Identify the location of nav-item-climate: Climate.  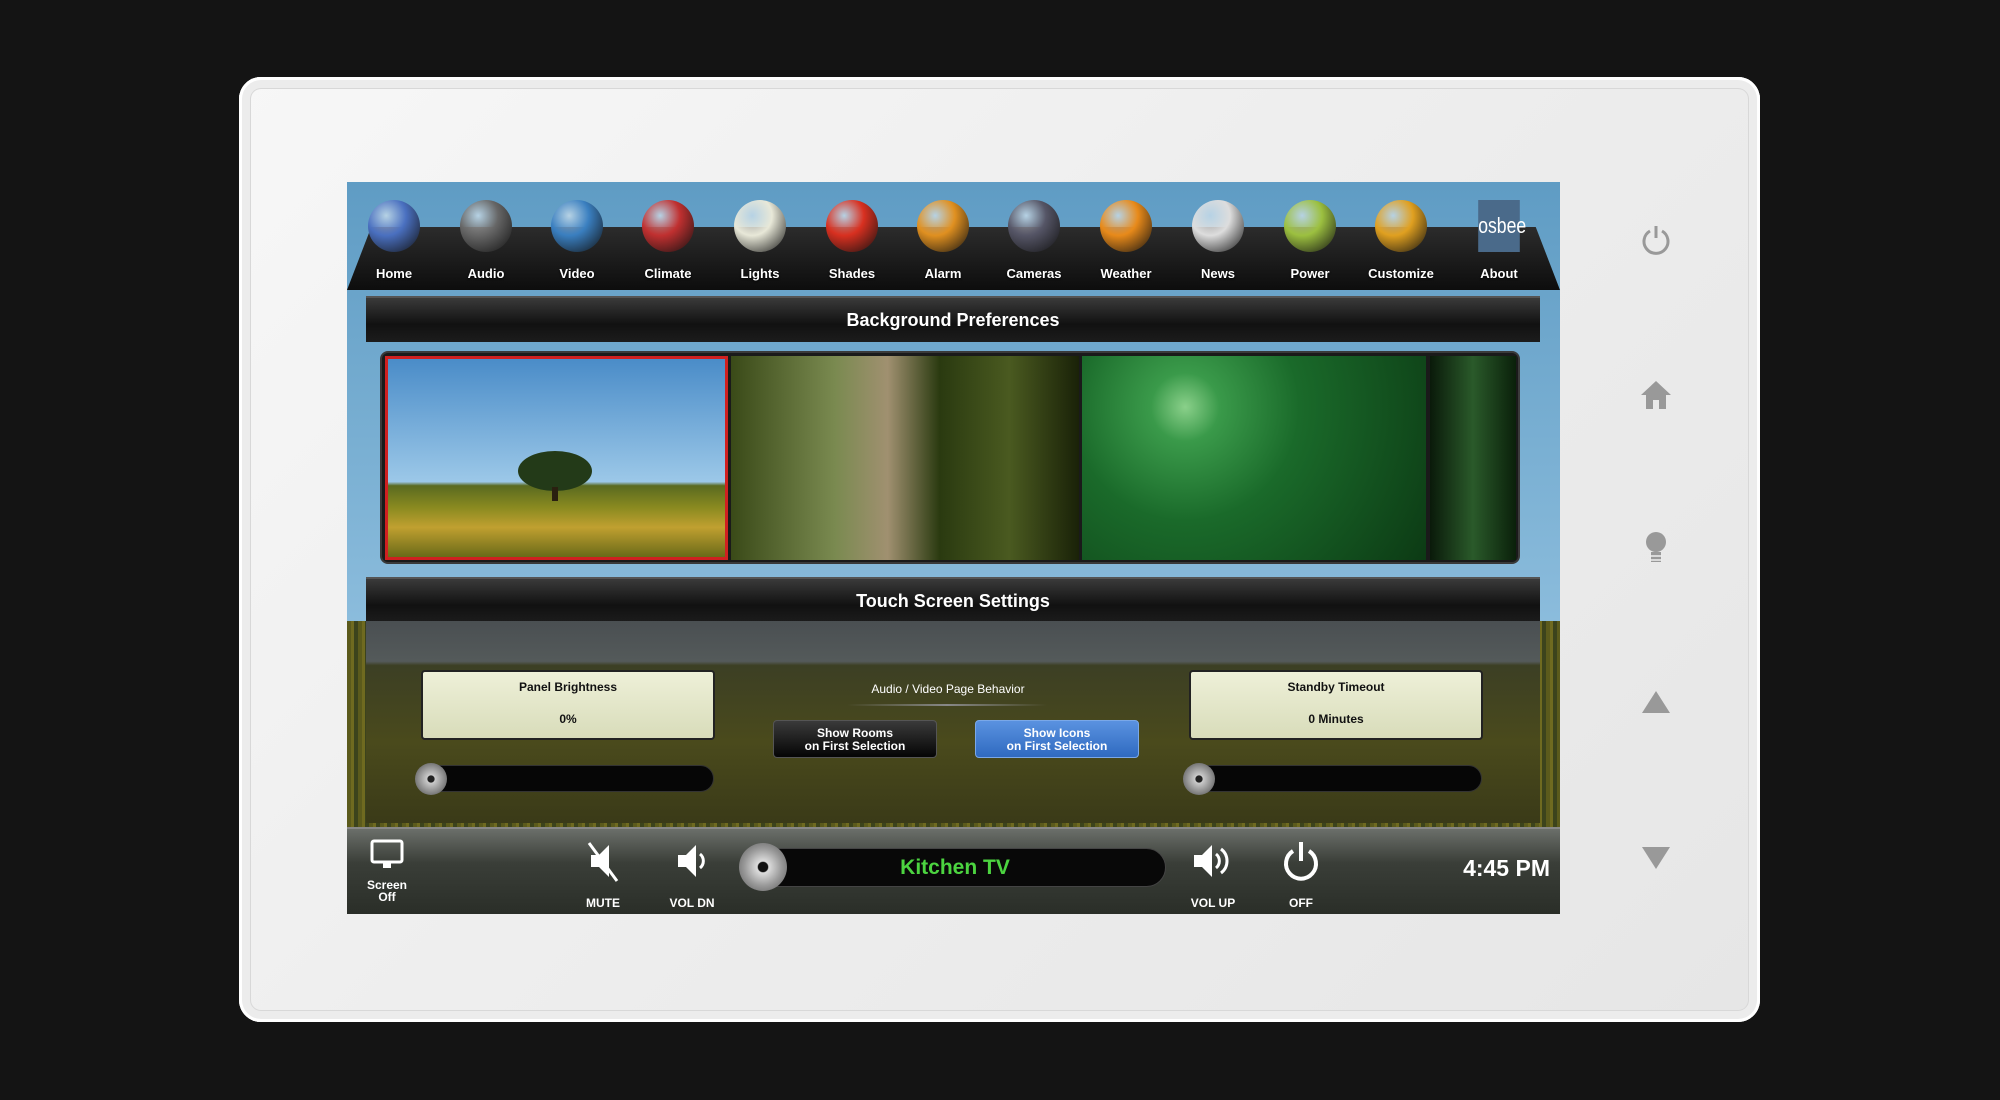
(668, 242).